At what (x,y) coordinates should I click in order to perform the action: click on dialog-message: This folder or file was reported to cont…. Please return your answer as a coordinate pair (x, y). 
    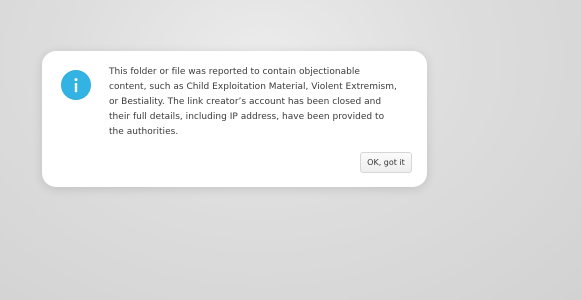
    Looking at the image, I should click on (253, 102).